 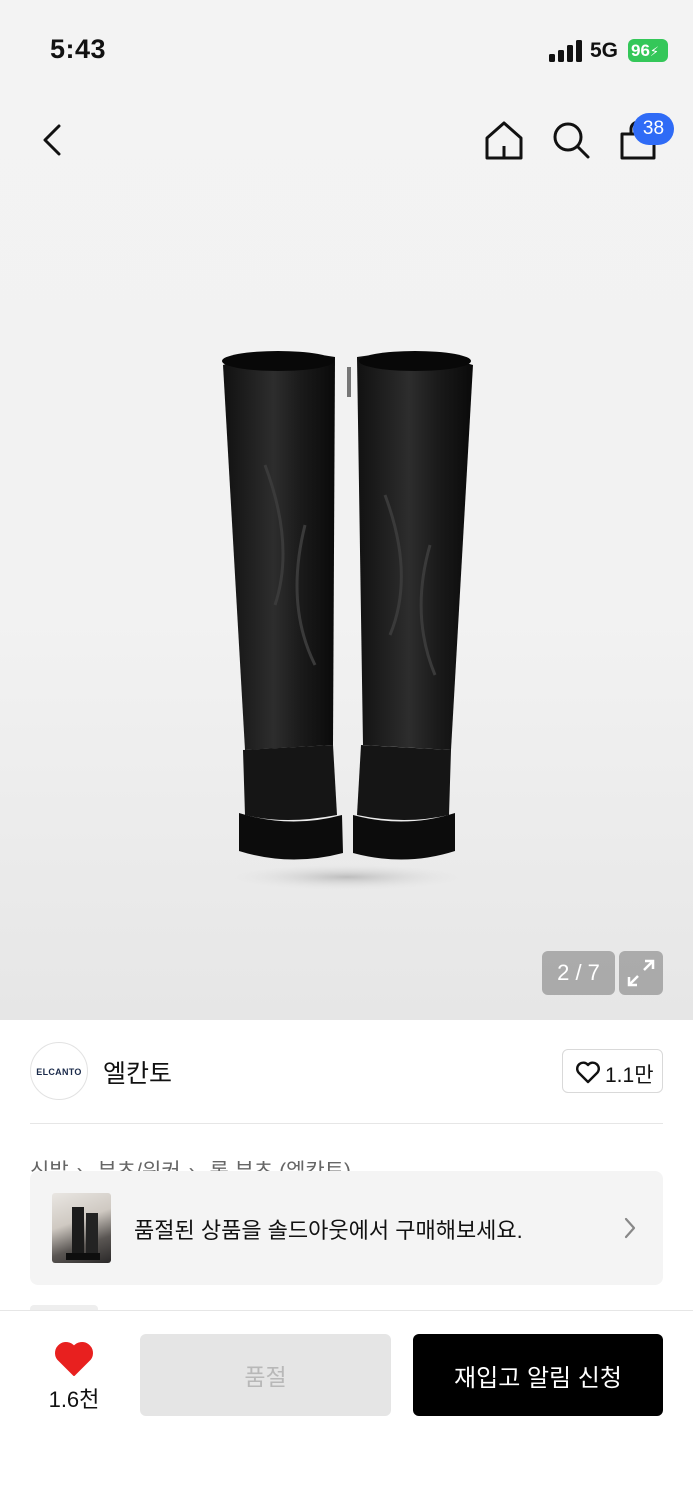 What do you see at coordinates (588, 1072) in the screenshot?
I see `heart-outline-icon` at bounding box center [588, 1072].